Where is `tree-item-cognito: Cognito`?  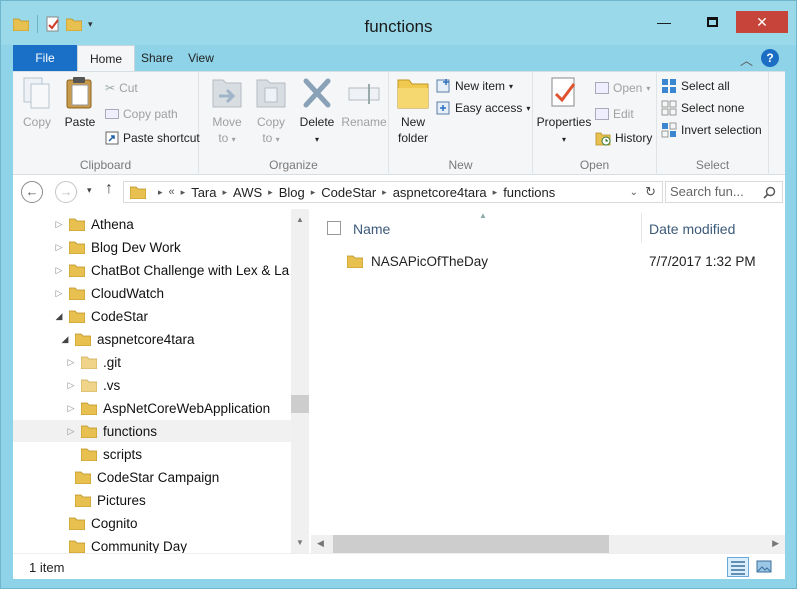 tree-item-cognito: Cognito is located at coordinates (153, 523).